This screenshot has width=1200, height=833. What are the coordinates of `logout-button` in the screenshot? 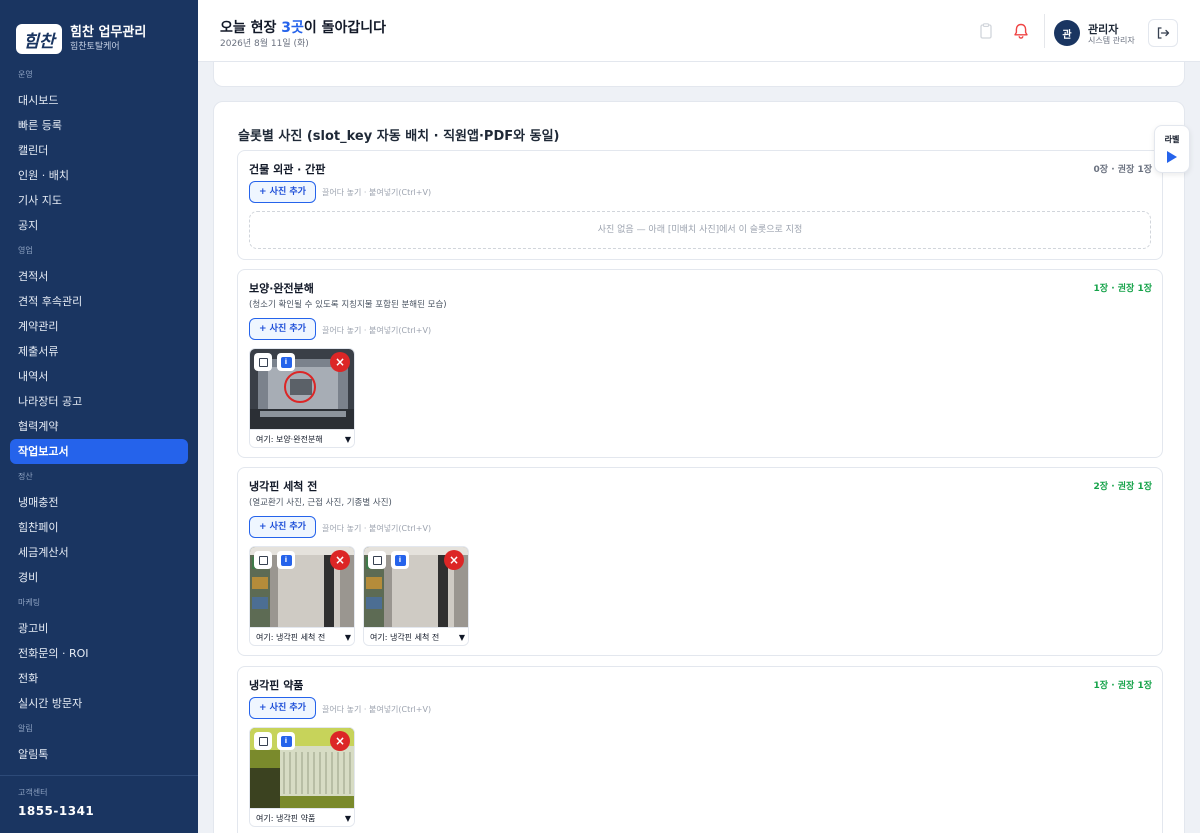 It's located at (1163, 33).